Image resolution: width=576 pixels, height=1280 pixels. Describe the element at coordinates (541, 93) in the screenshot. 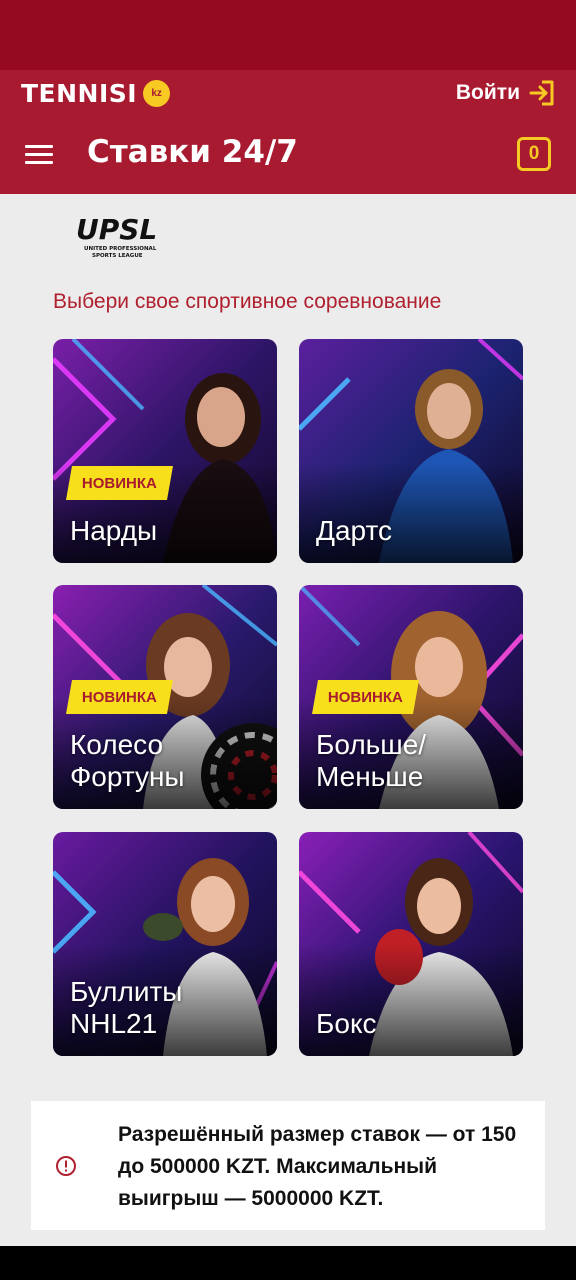

I see `login-icon` at that location.